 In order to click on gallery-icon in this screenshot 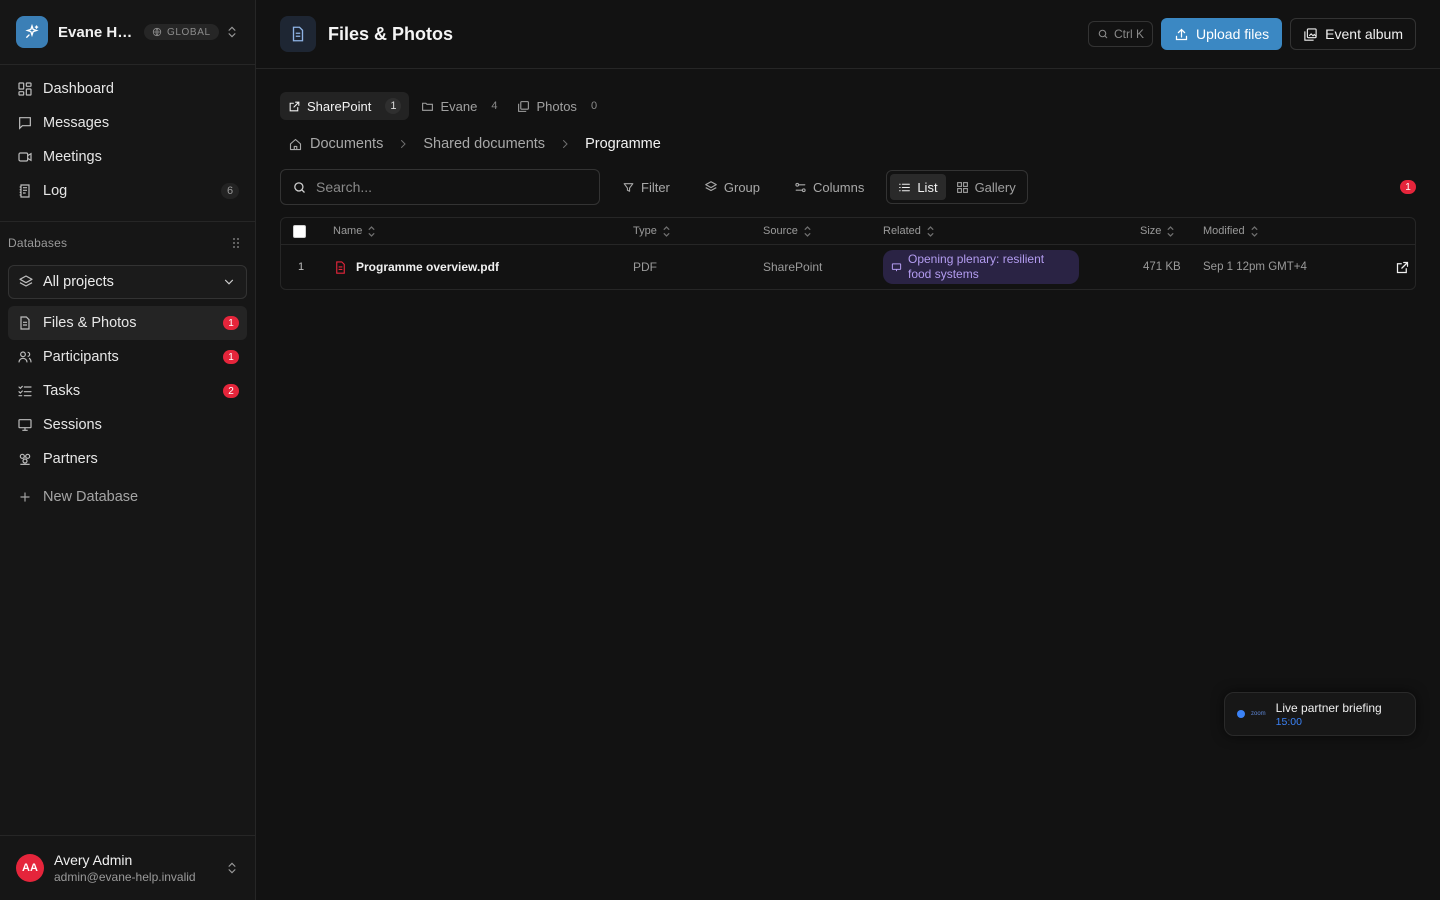, I will do `click(1310, 34)`.